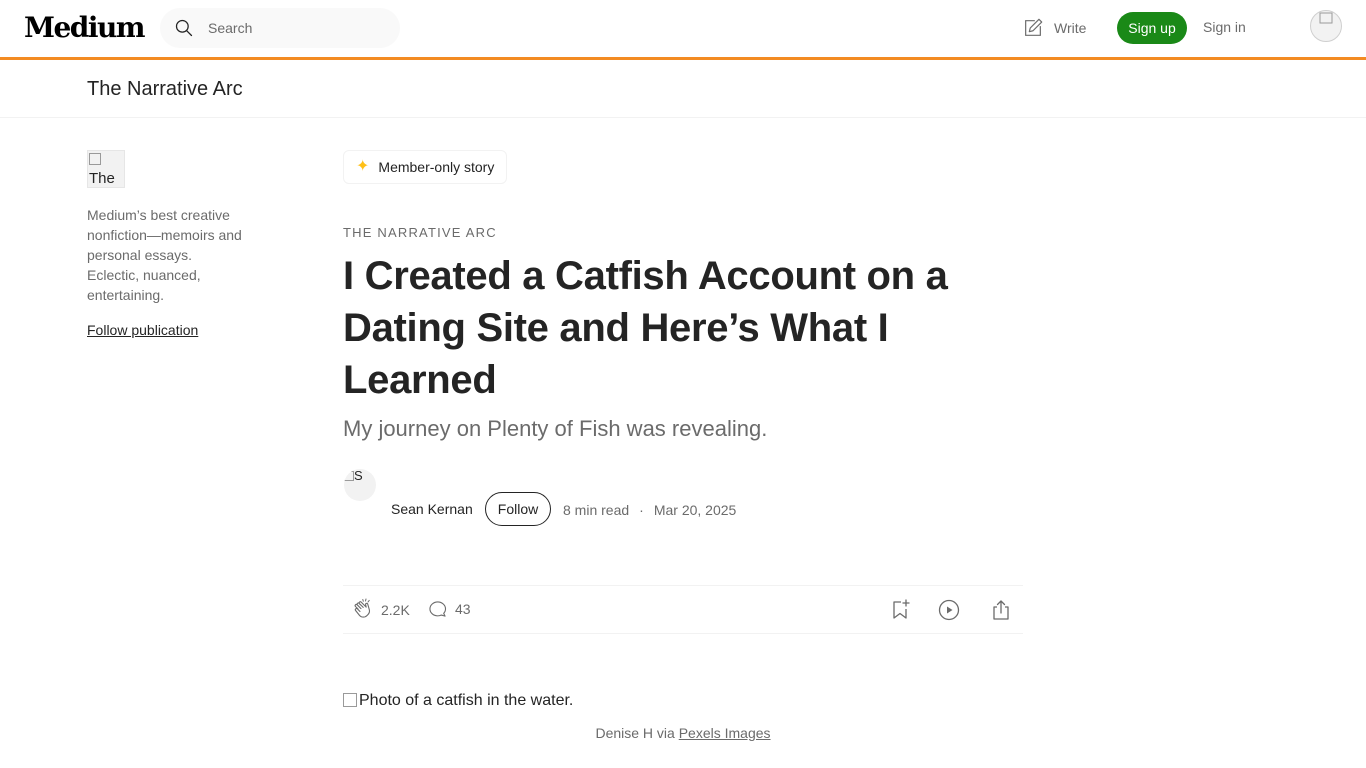 The image size is (1366, 768). I want to click on image-caption: Denise H via Pexels Images, so click(683, 733).